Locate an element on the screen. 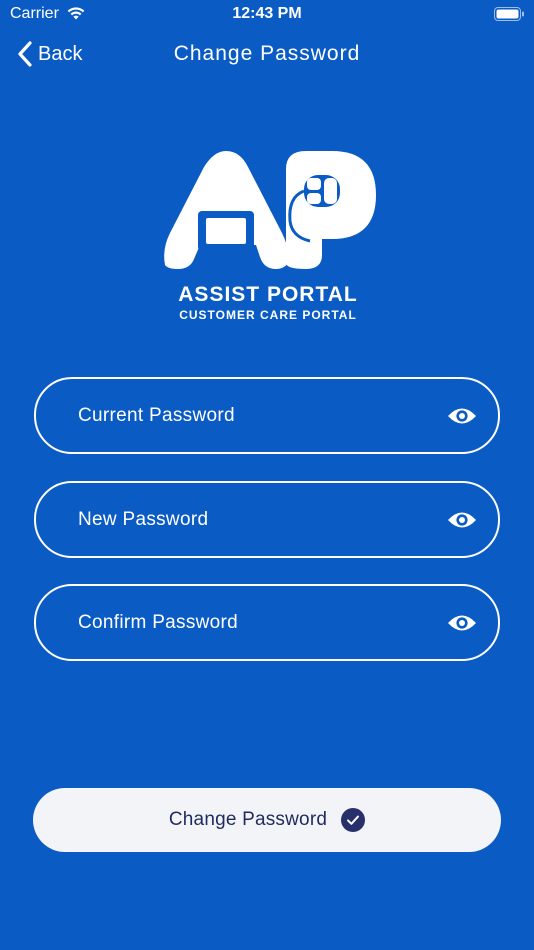 Image resolution: width=534 pixels, height=950 pixels. new-password-input is located at coordinates (262, 519).